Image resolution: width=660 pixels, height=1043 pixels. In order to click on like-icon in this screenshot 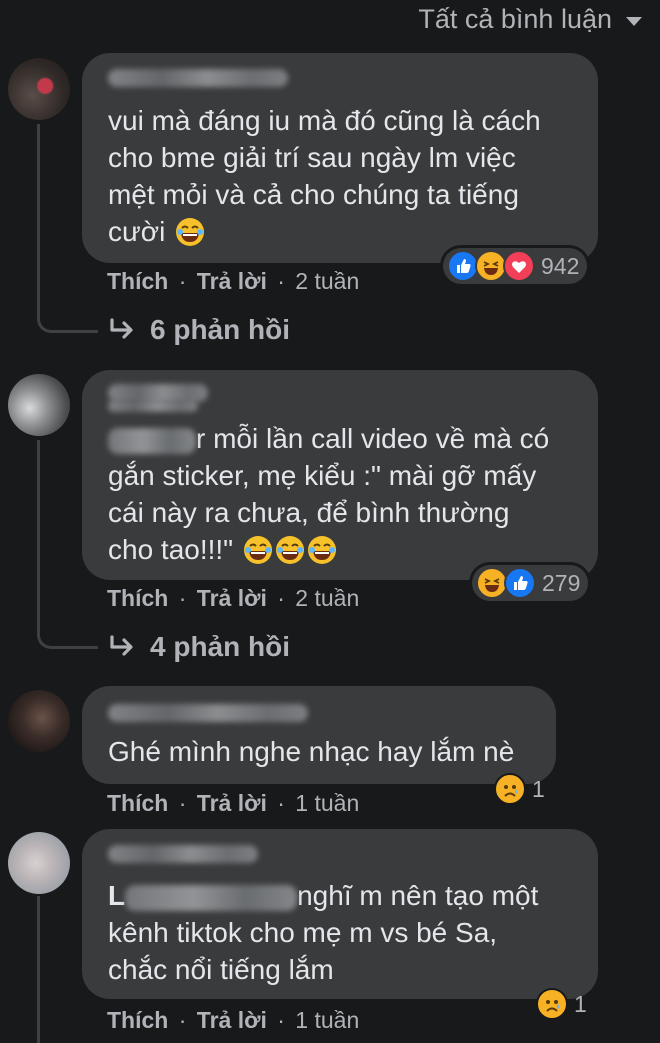, I will do `click(520, 583)`.